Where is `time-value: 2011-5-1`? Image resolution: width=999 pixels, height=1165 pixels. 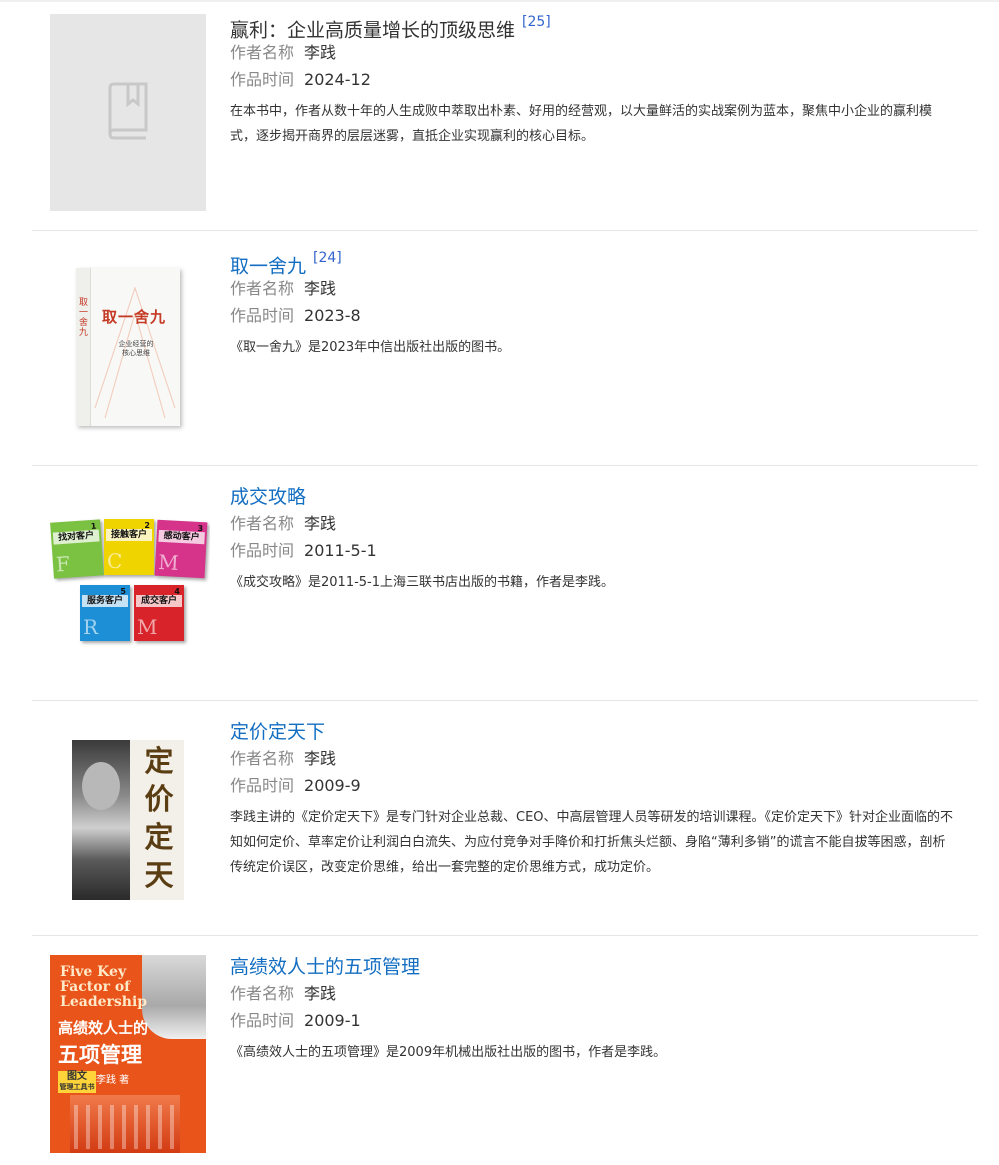
time-value: 2011-5-1 is located at coordinates (340, 550).